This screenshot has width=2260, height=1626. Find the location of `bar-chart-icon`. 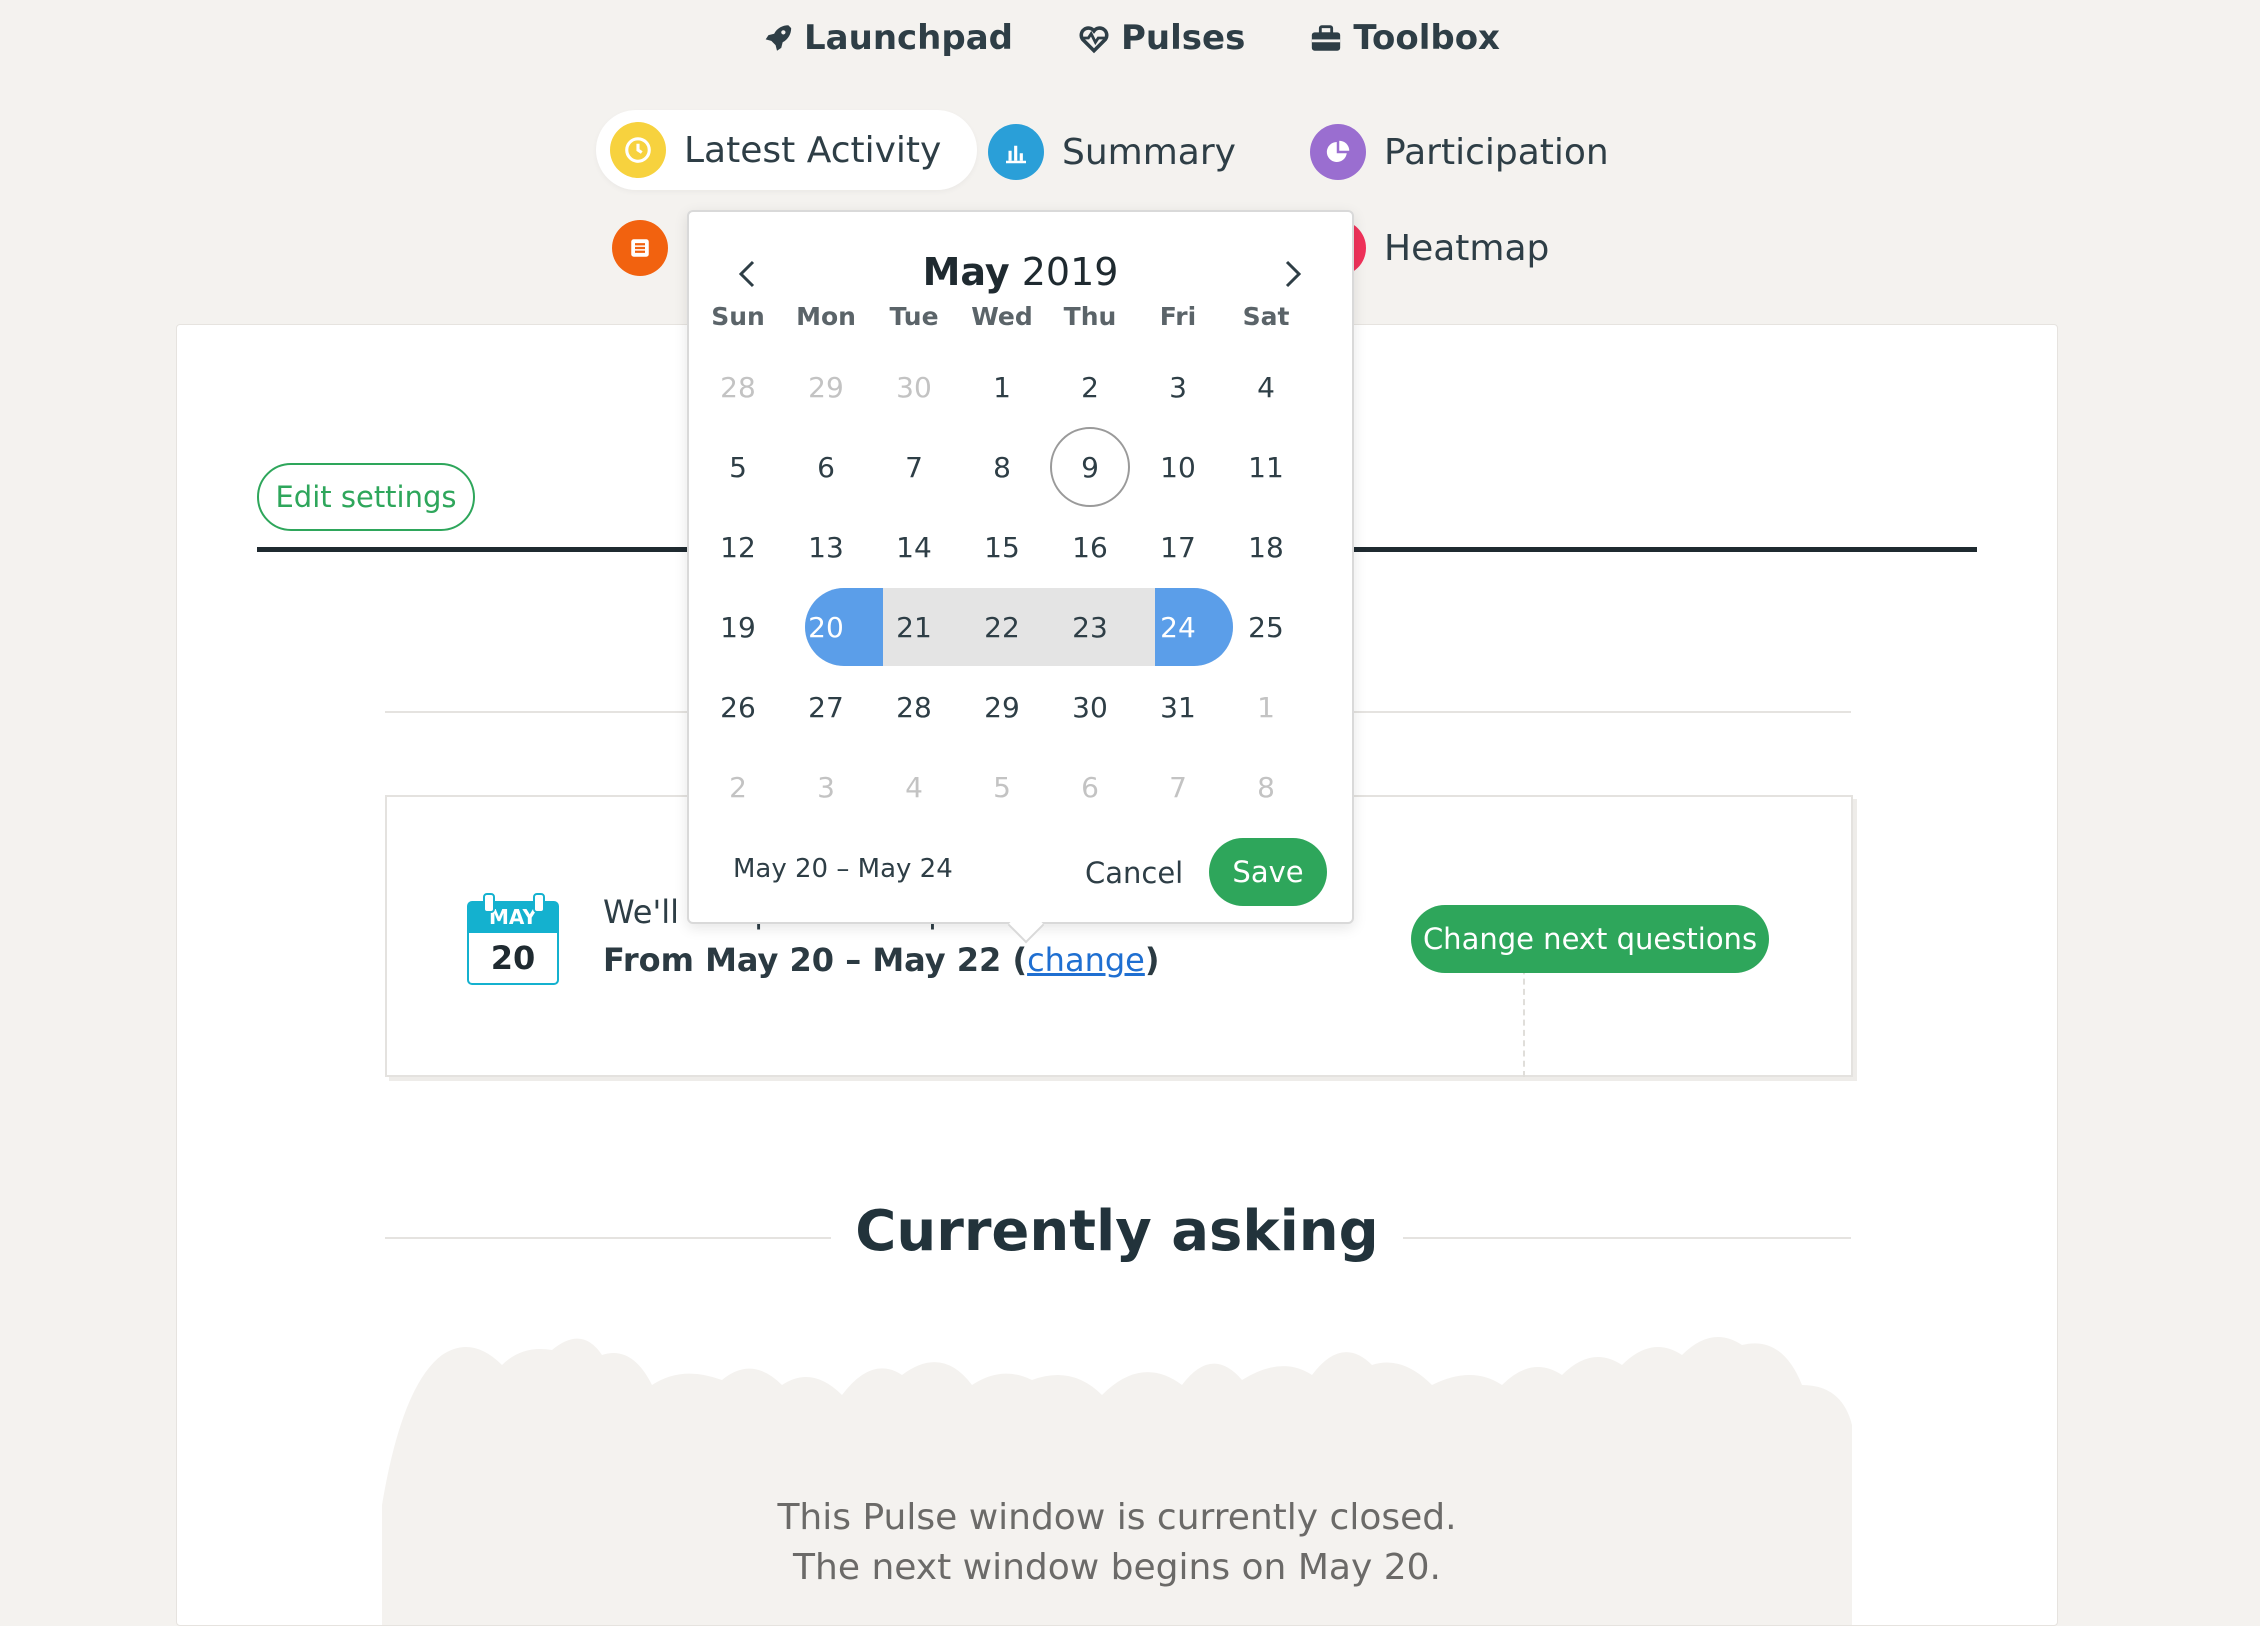

bar-chart-icon is located at coordinates (1016, 152).